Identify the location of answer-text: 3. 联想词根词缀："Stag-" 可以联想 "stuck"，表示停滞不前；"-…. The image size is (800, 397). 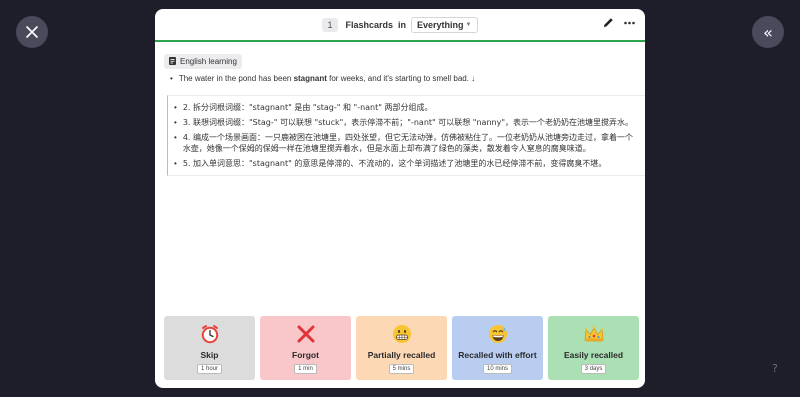
(407, 122).